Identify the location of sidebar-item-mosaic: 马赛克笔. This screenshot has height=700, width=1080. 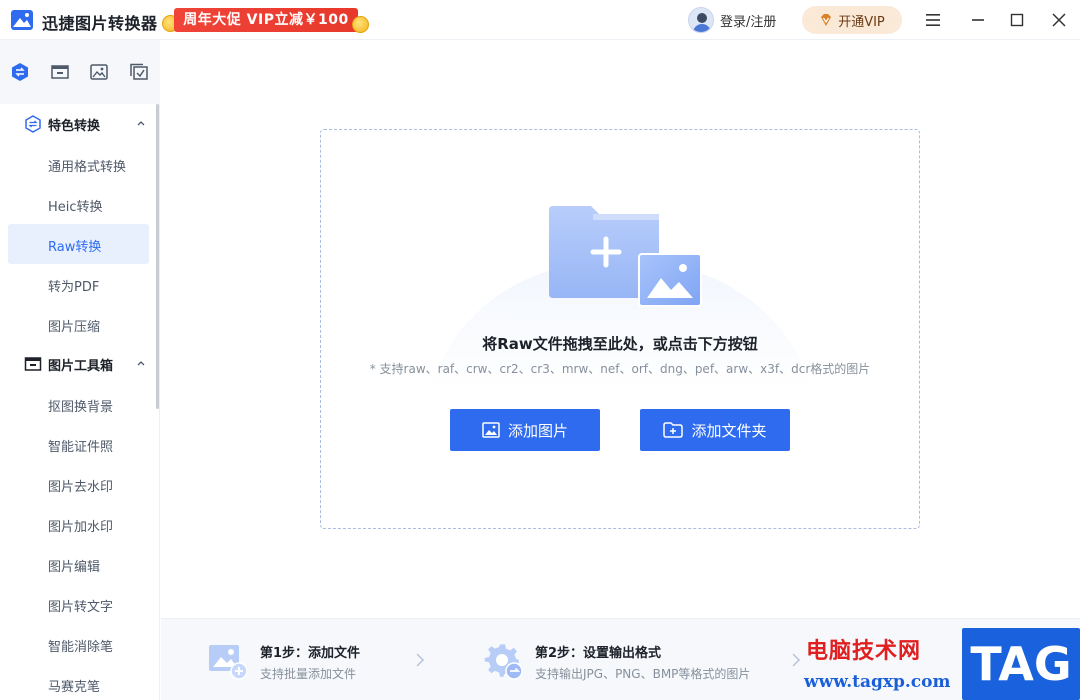
(78, 682).